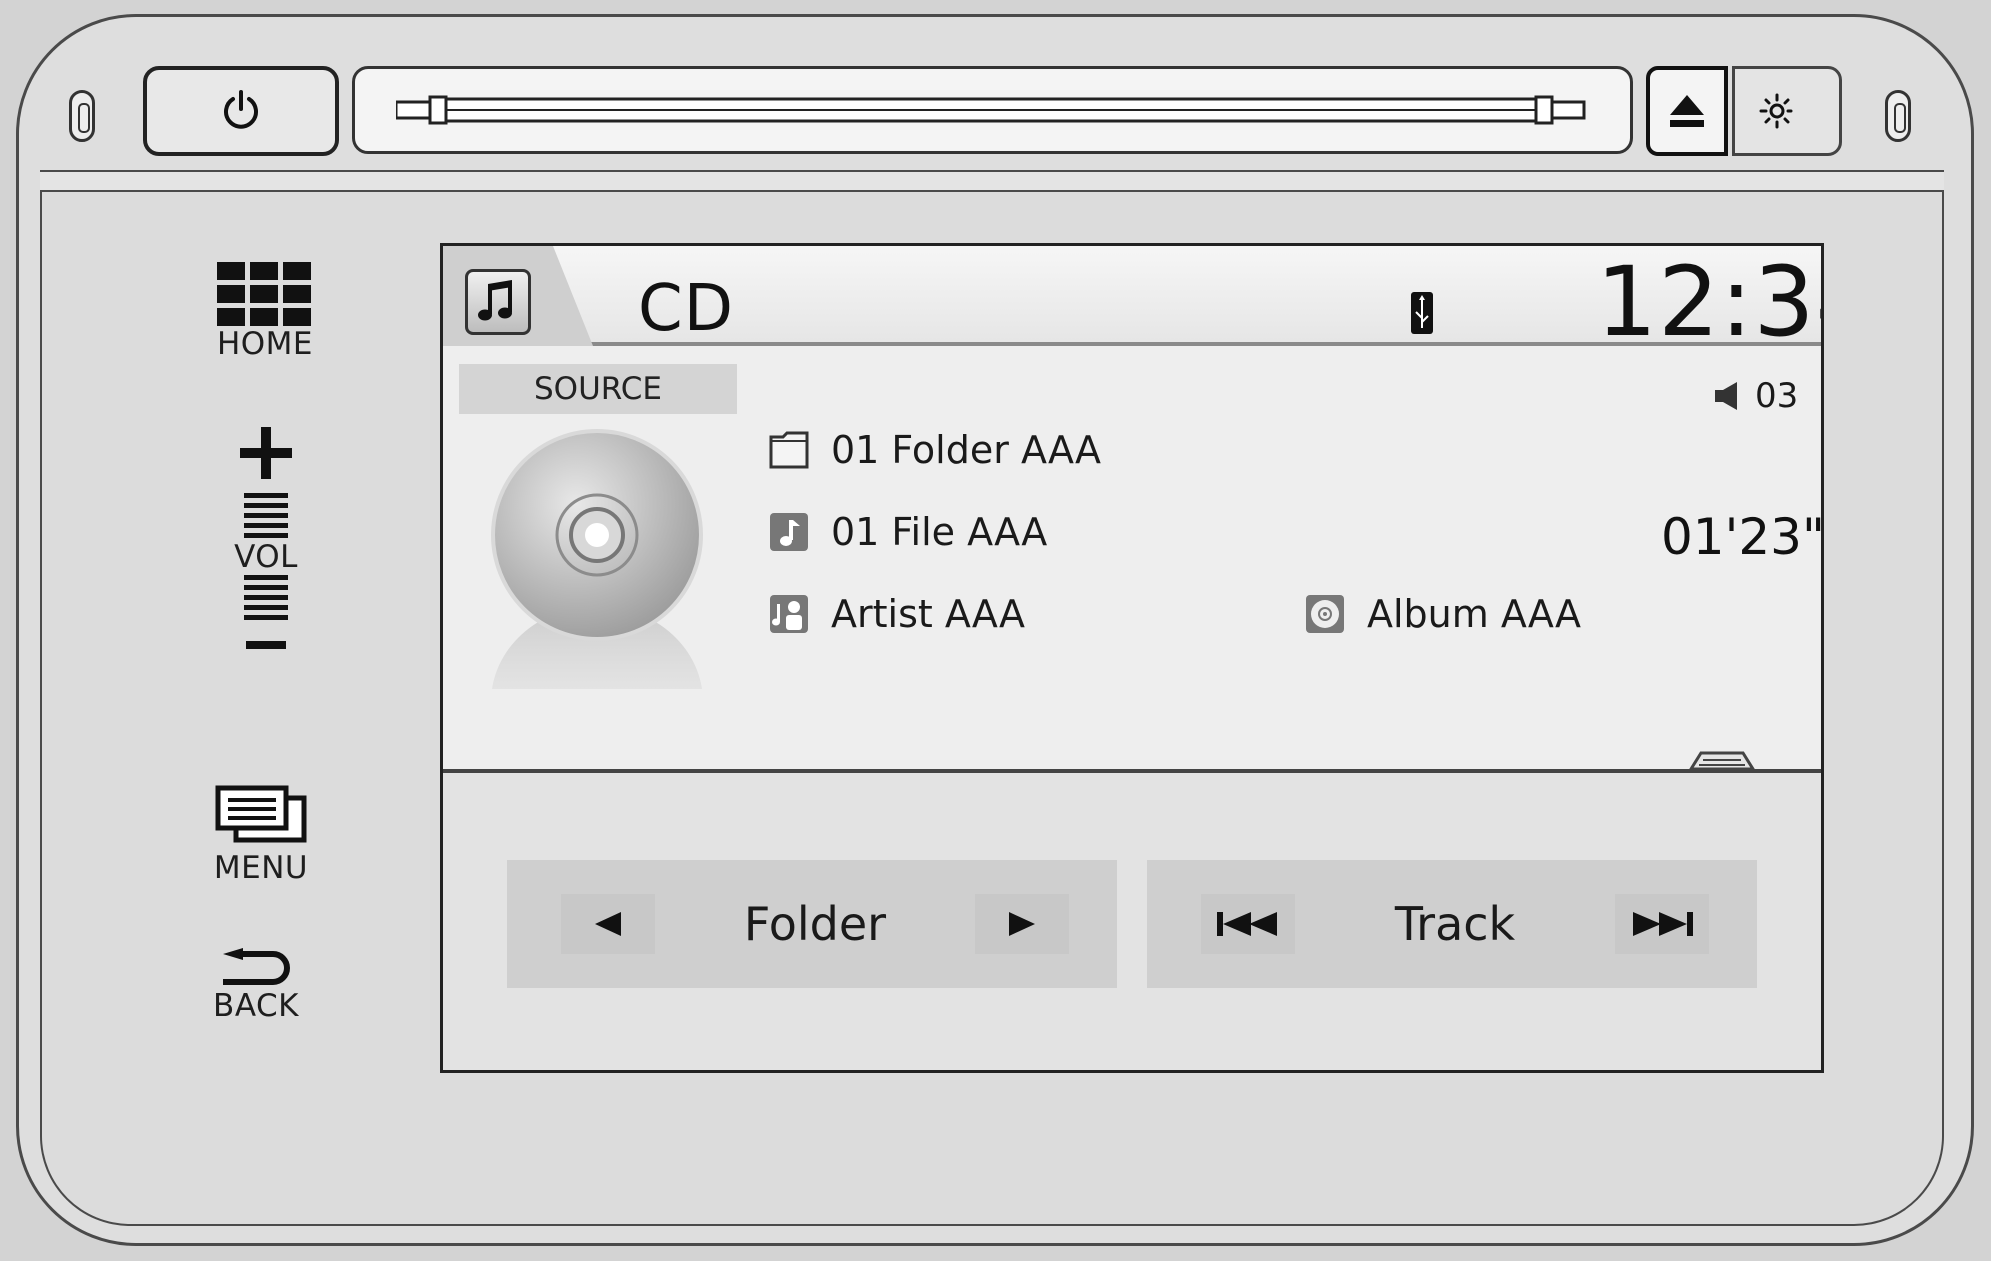  I want to click on eject-button, so click(1687, 111).